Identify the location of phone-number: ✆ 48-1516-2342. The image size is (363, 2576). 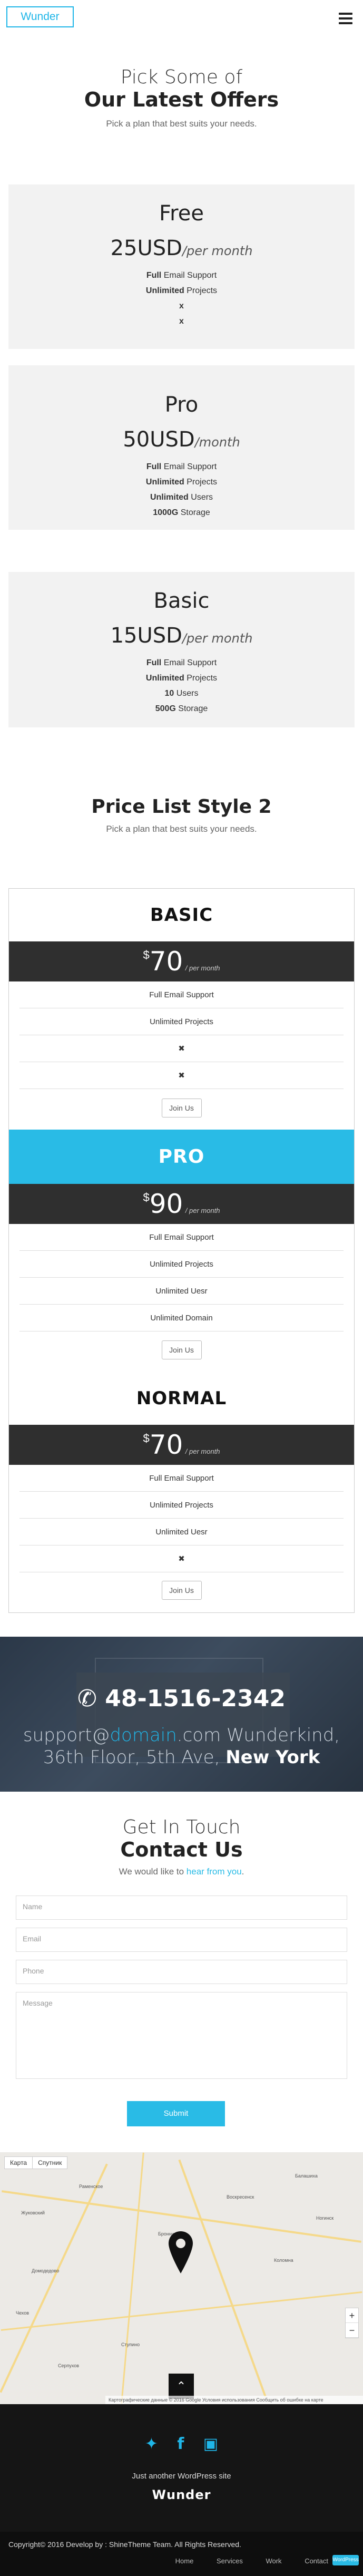
(181, 1698).